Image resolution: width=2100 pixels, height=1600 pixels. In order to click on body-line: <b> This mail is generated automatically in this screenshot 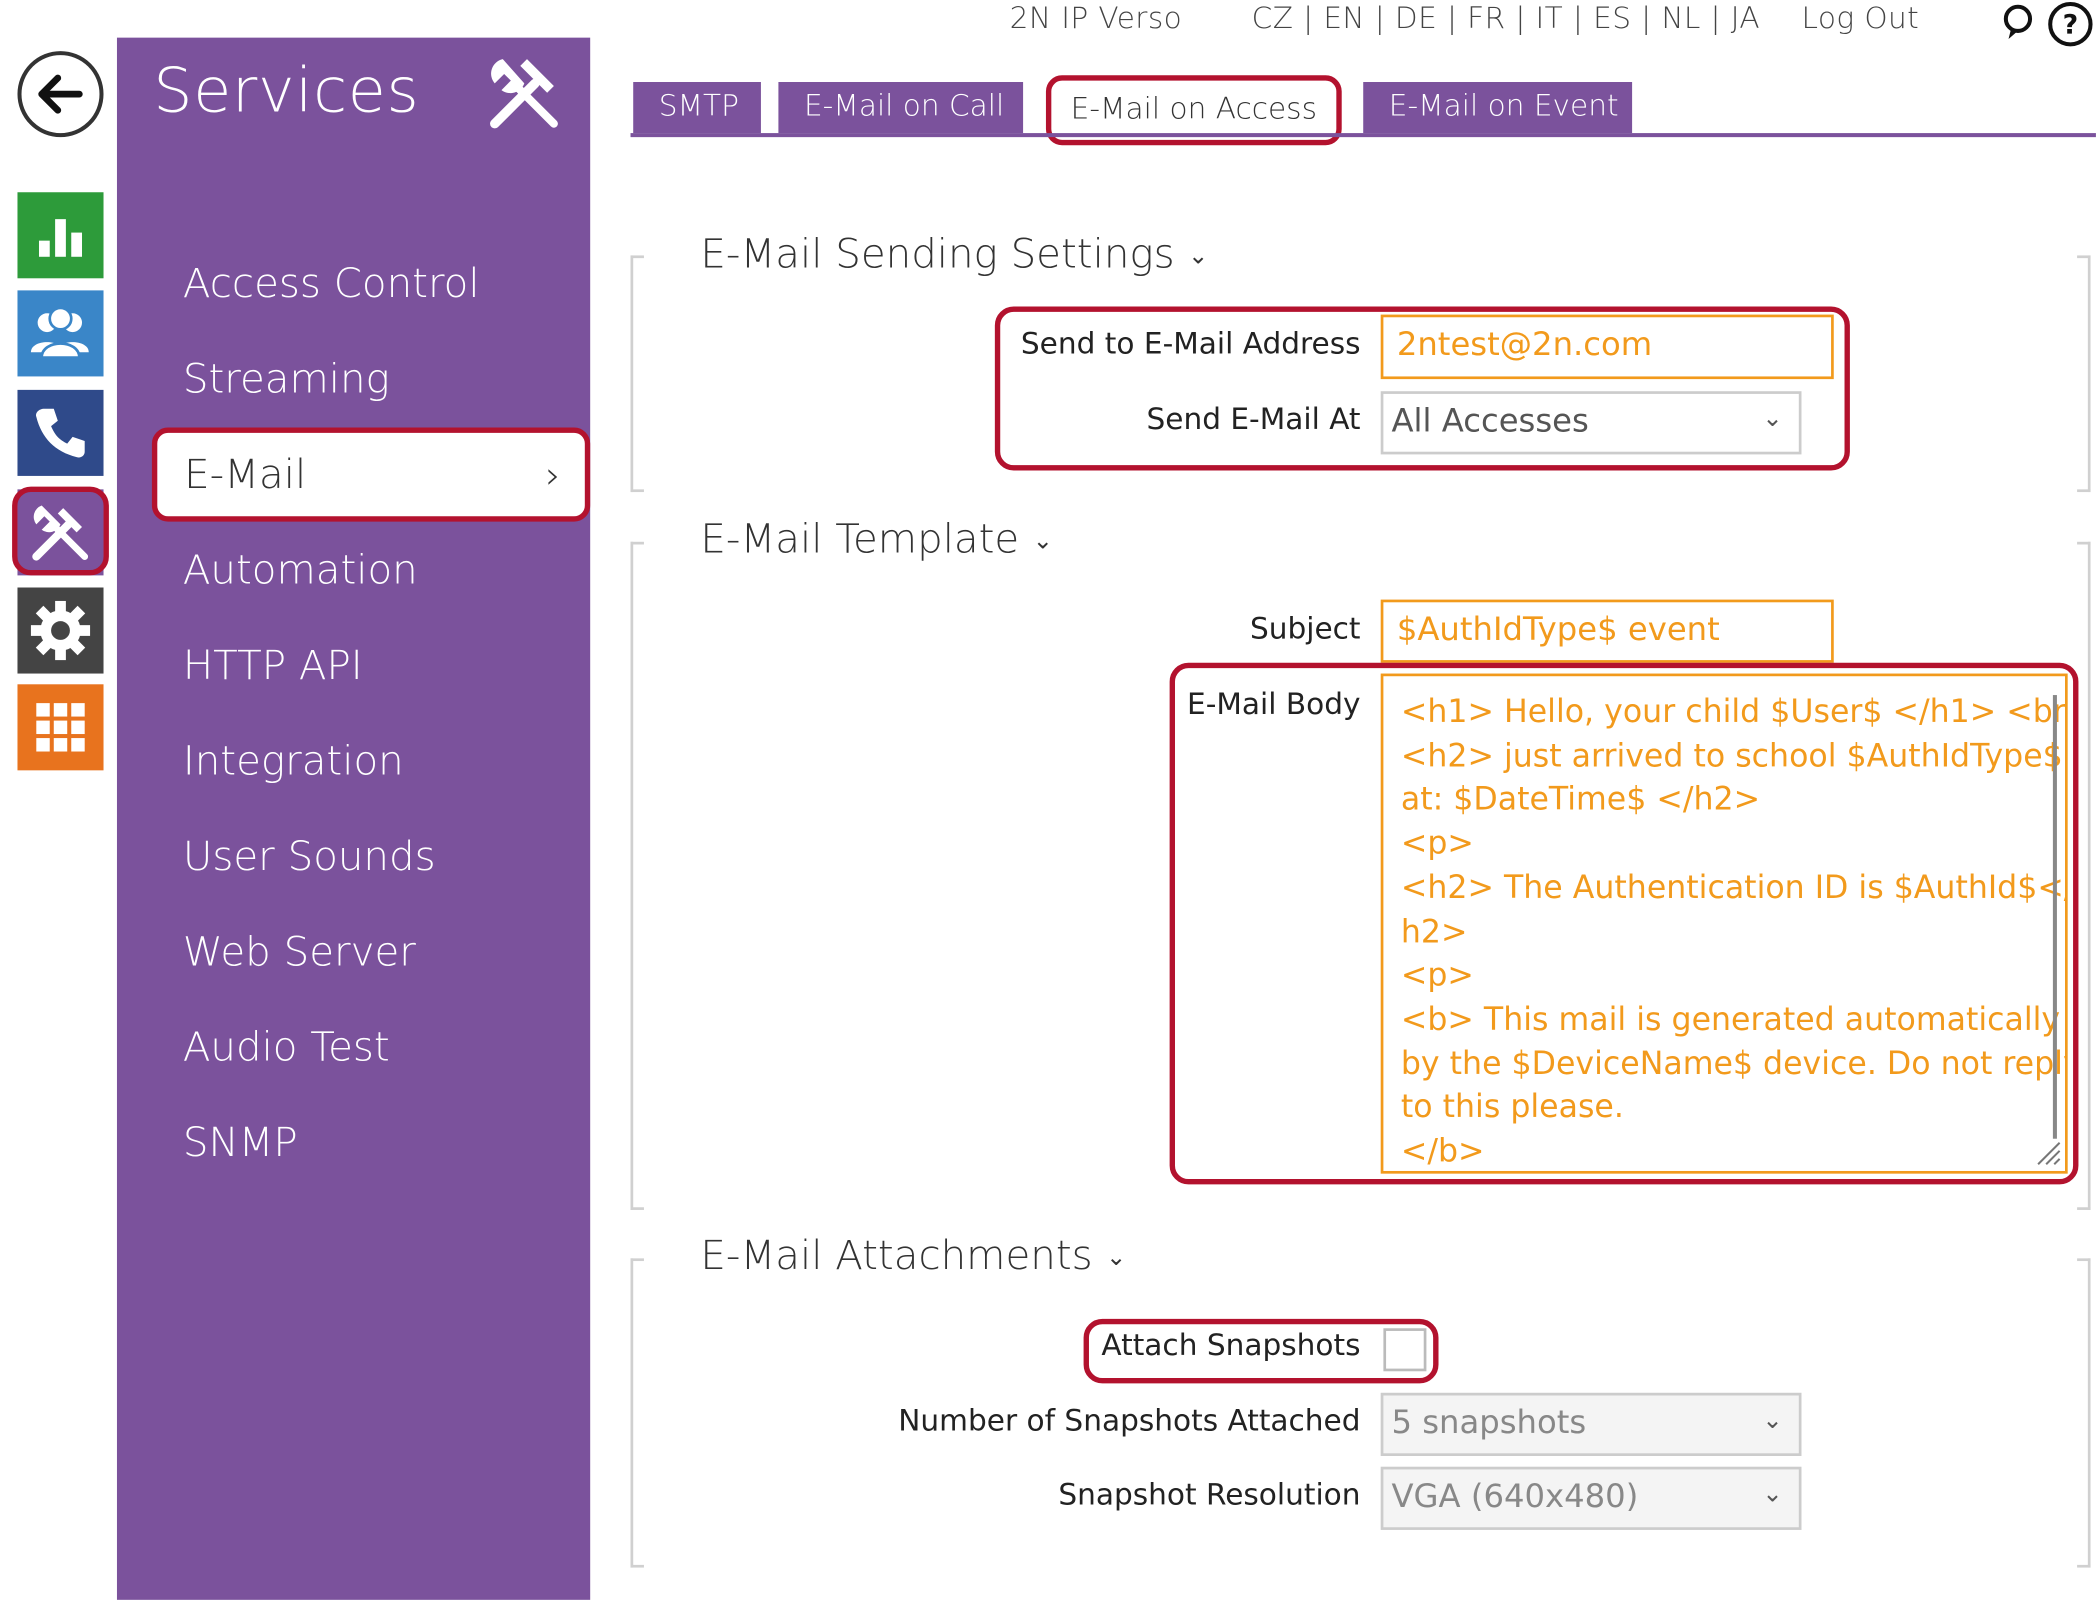, I will do `click(1730, 1019)`.